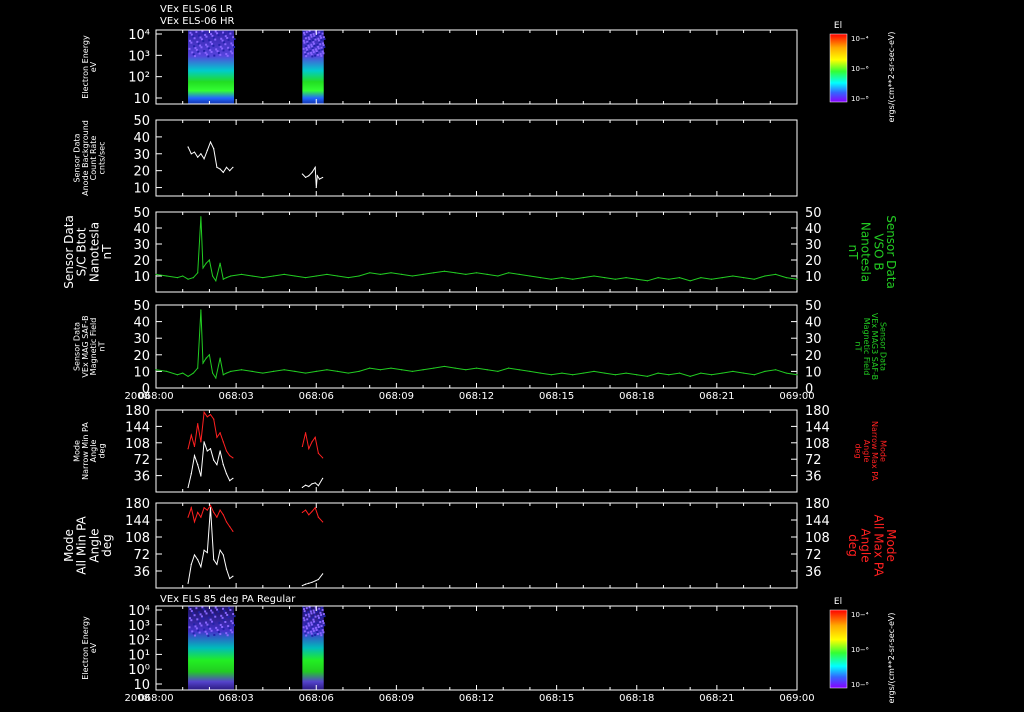  I want to click on y-tick-label: 10, so click(141, 99).